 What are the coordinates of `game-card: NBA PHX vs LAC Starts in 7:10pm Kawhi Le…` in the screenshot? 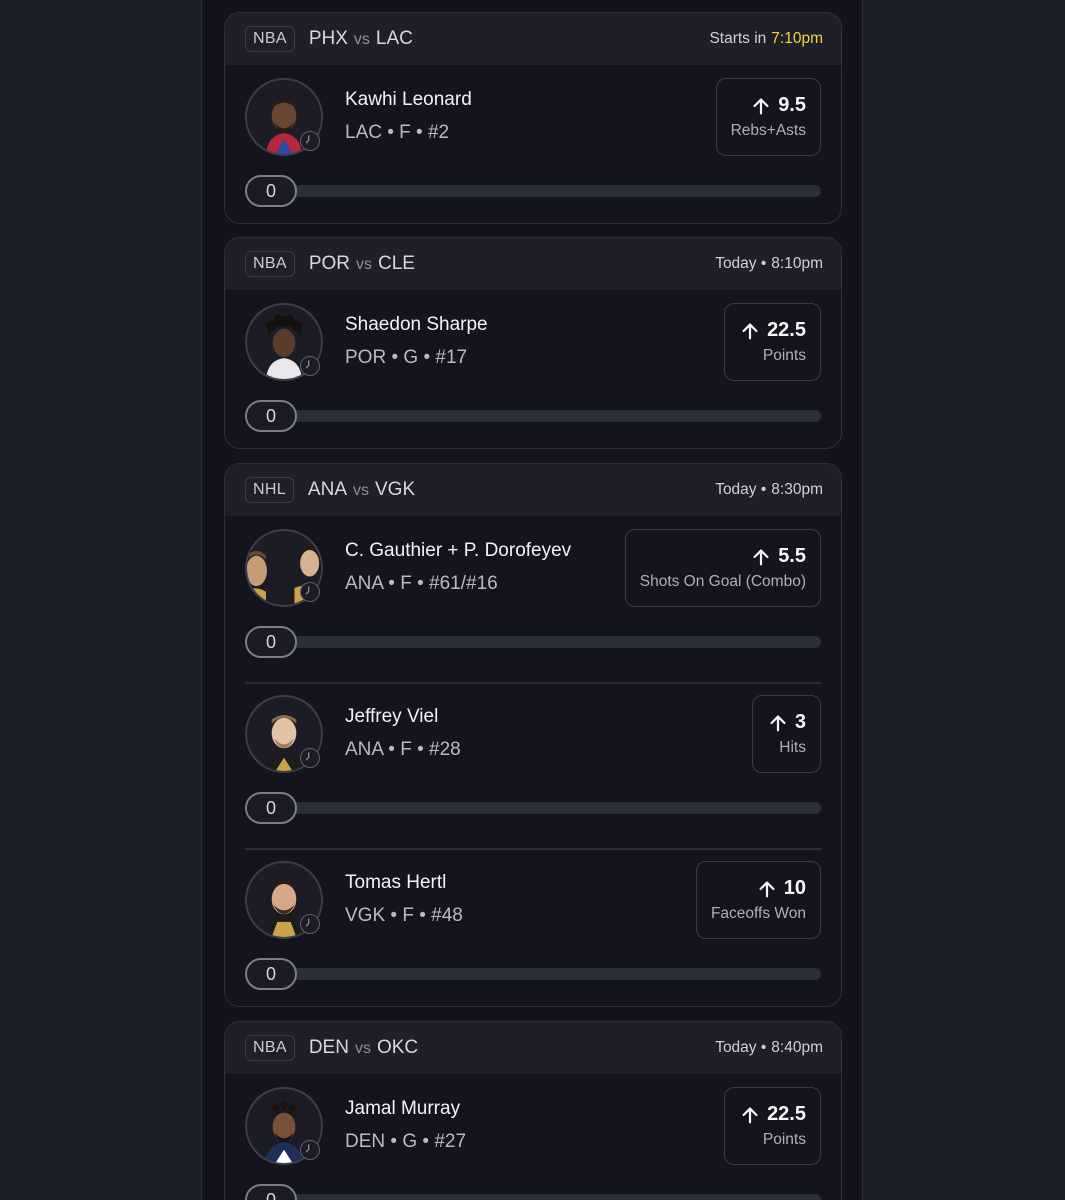 It's located at (533, 118).